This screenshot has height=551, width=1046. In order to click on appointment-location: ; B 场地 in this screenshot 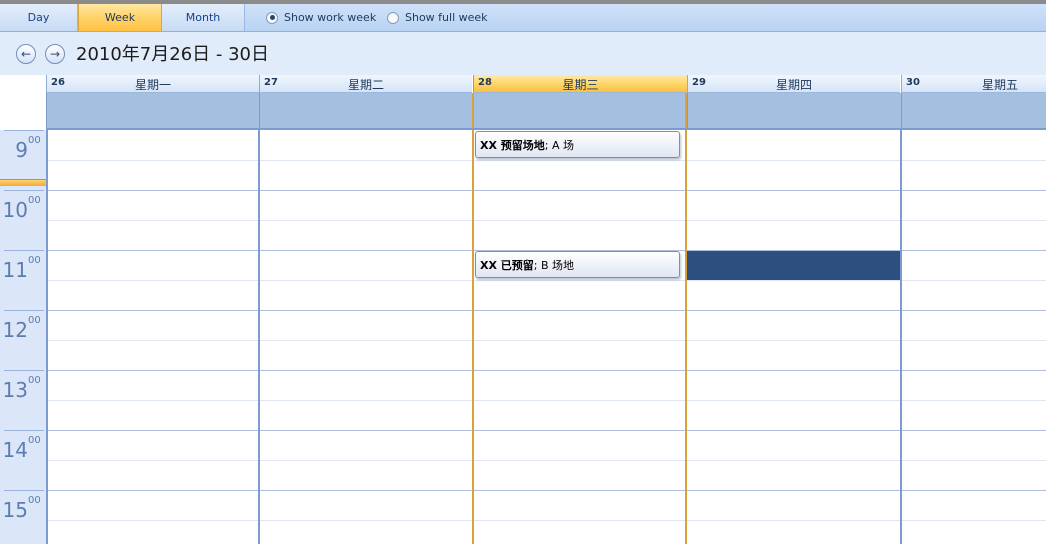, I will do `click(554, 265)`.